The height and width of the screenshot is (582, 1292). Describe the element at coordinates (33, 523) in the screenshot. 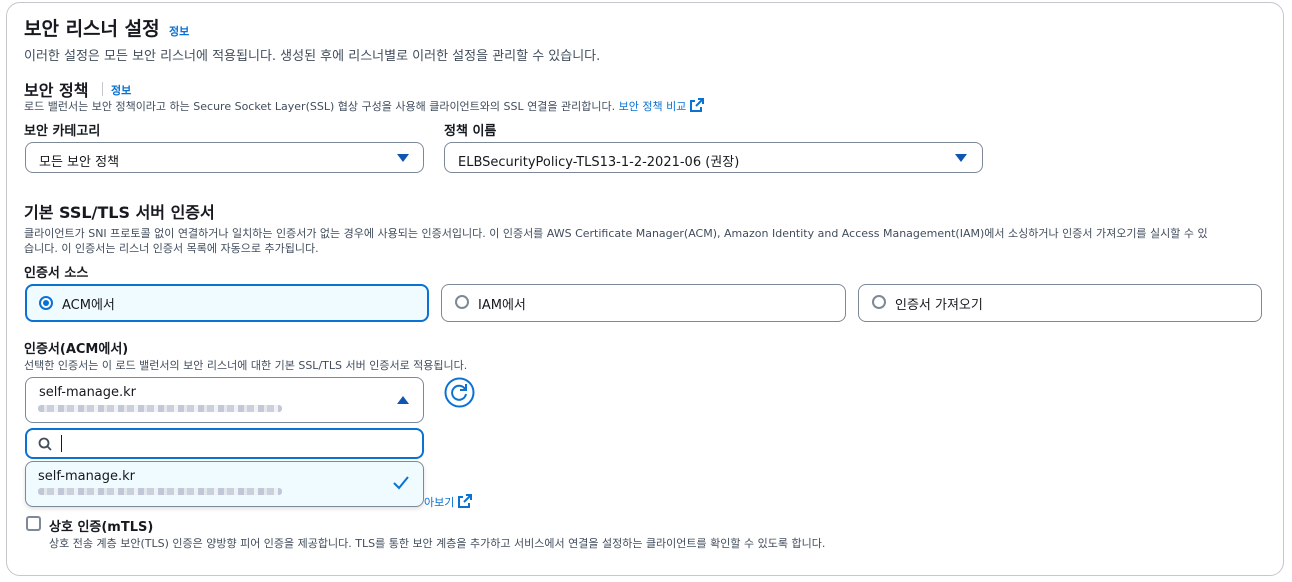

I see `mtls-checkbox` at that location.